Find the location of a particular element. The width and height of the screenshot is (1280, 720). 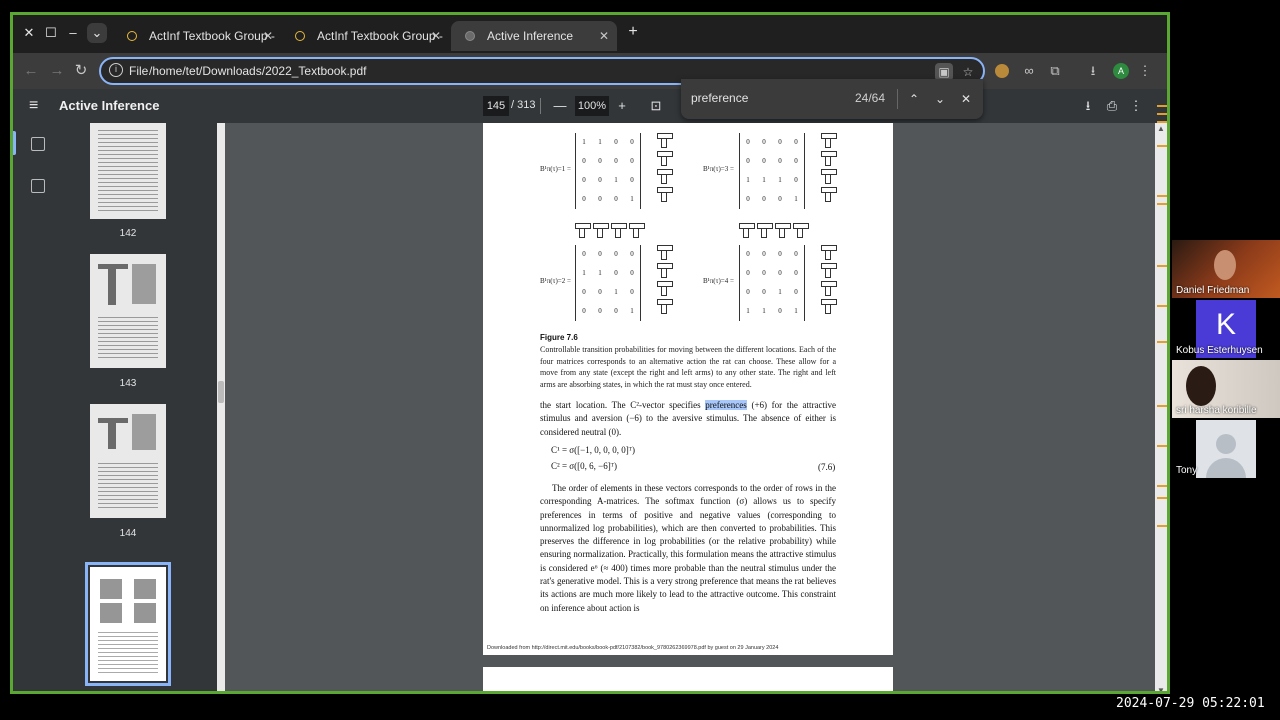

thumbnail-label: 143 is located at coordinates (128, 383).